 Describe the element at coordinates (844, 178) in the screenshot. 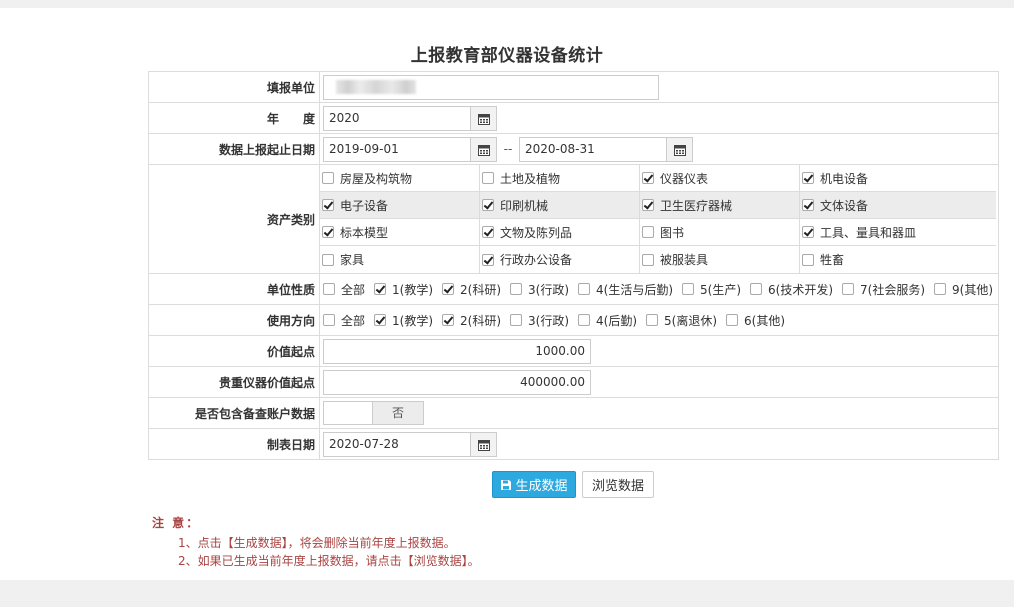

I see `asset-option-label: 机电设备` at that location.